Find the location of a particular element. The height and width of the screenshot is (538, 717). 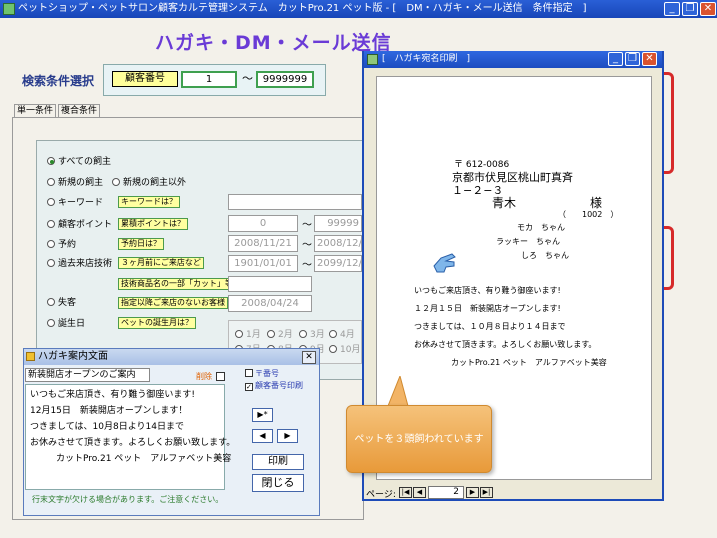

option-points: 顧客ポイント is located at coordinates (79, 223).